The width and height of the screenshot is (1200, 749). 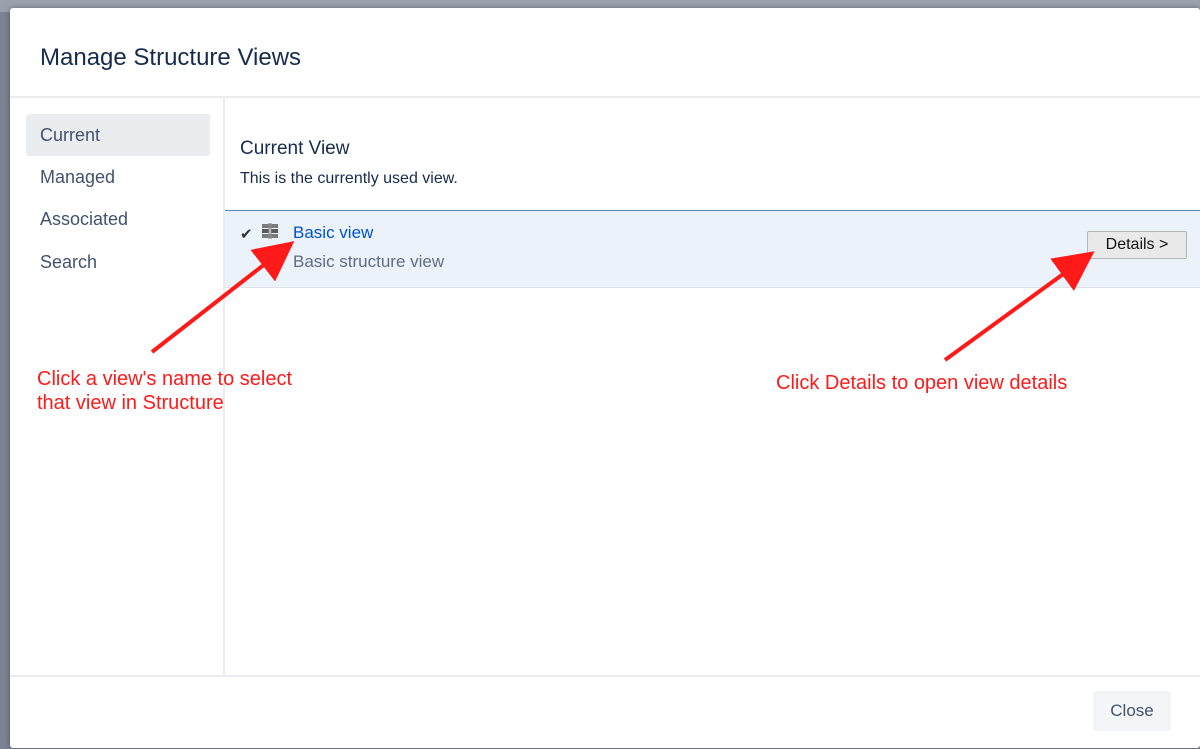 I want to click on details-button: Details >, so click(x=1137, y=245).